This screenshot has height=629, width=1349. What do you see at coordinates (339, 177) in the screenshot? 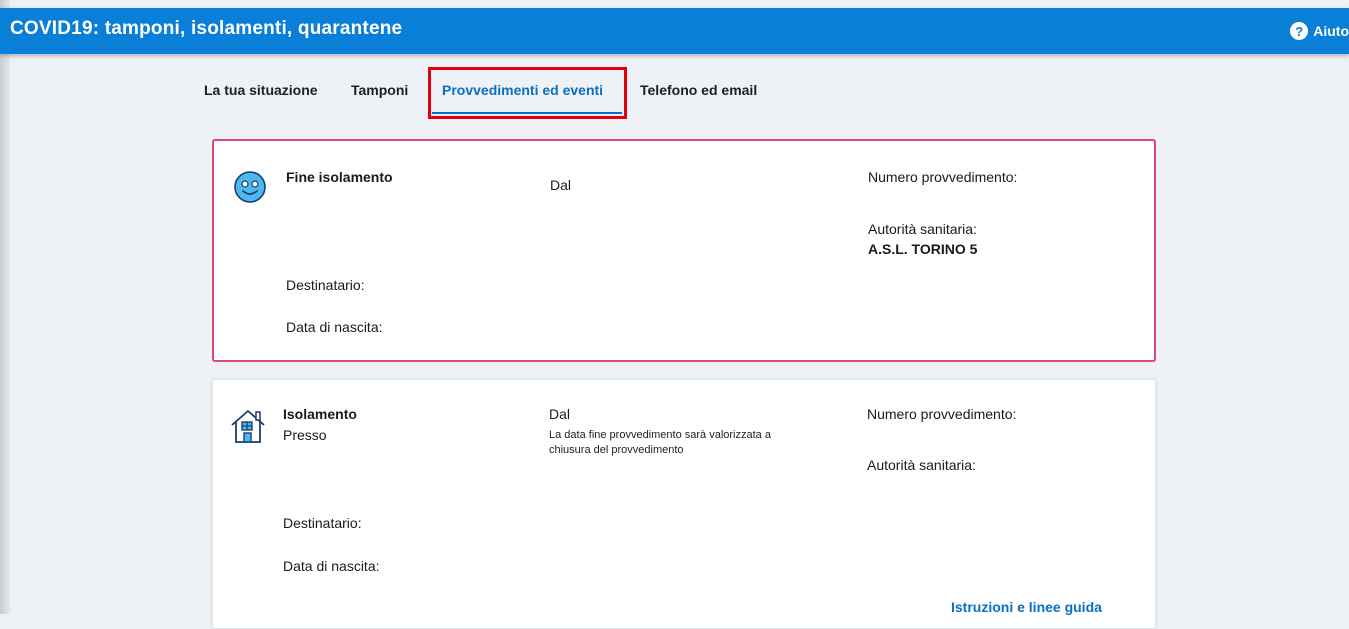
I see `card-title: Fine isolamento` at bounding box center [339, 177].